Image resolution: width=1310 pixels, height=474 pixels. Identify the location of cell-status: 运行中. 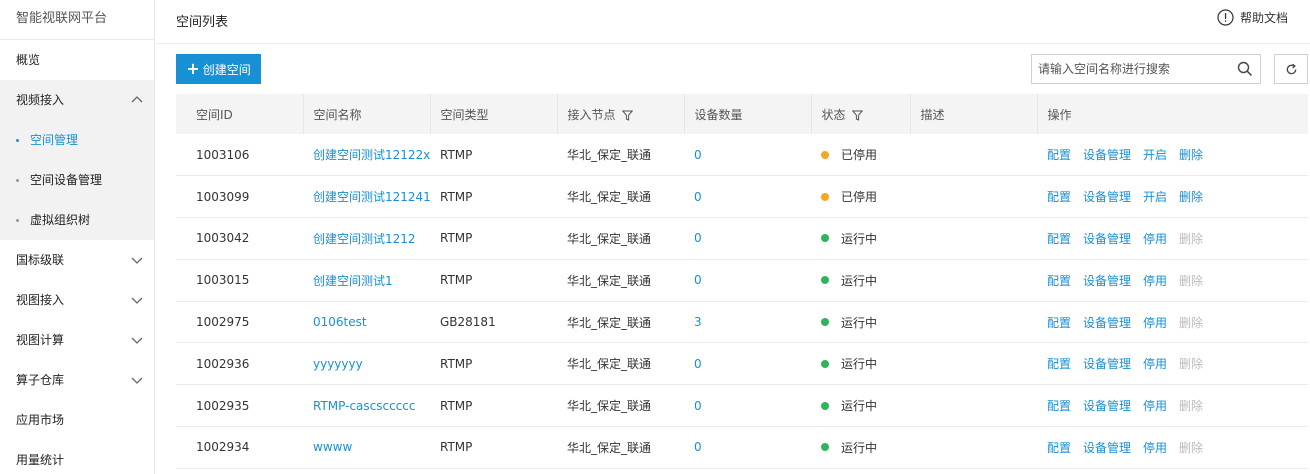
(860, 238).